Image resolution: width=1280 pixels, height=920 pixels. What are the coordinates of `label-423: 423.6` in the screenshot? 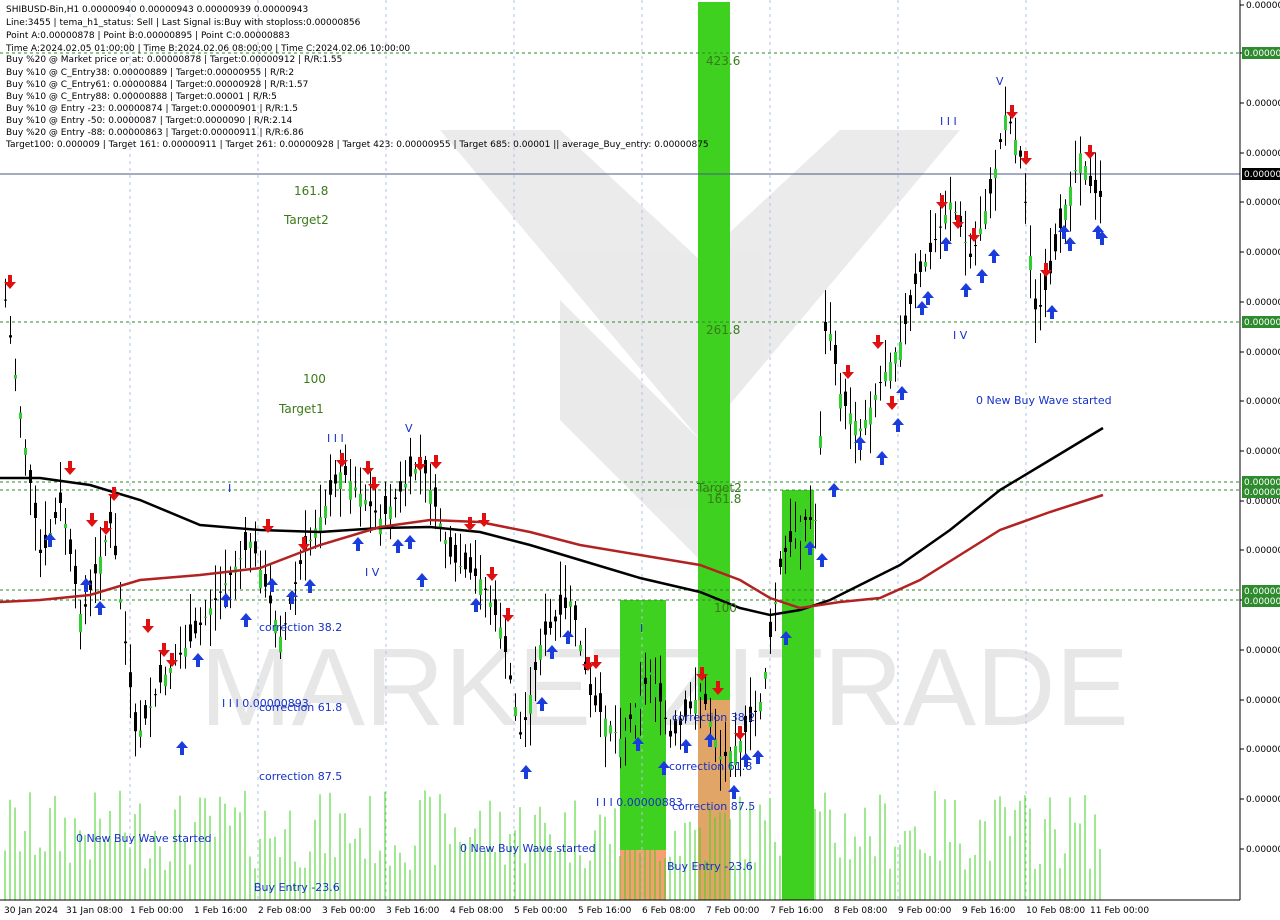 It's located at (723, 61).